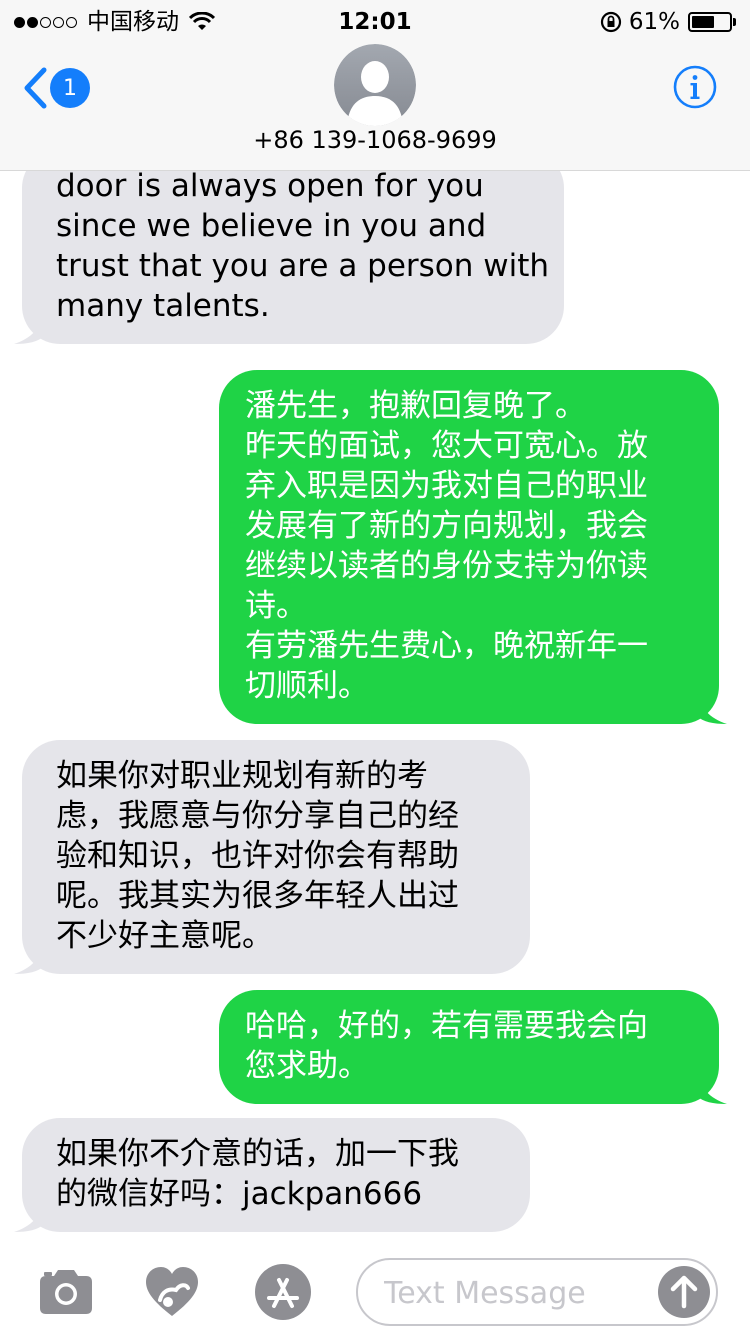 This screenshot has height=1334, width=750. Describe the element at coordinates (239, 1194) in the screenshot. I see `message-line: 的微信好吗：jackpan666` at that location.